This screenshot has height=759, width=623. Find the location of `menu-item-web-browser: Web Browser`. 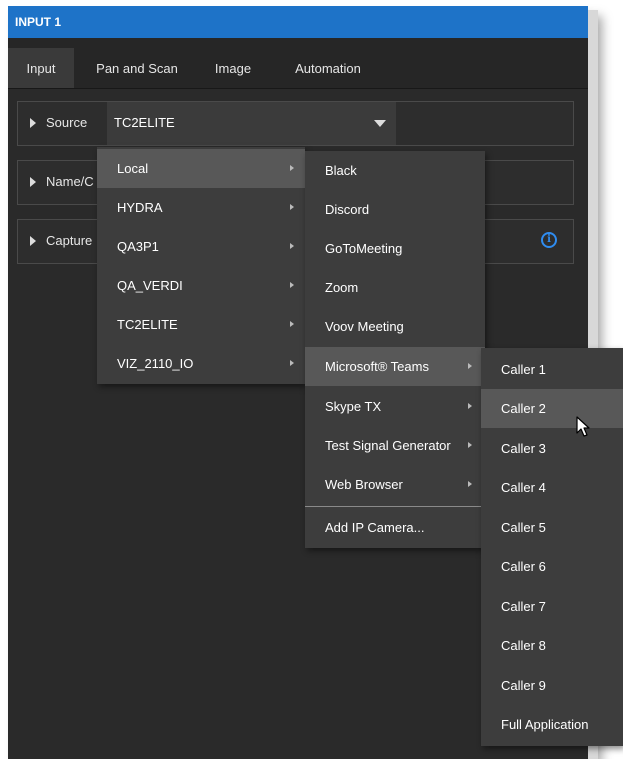

menu-item-web-browser: Web Browser is located at coordinates (395, 484).